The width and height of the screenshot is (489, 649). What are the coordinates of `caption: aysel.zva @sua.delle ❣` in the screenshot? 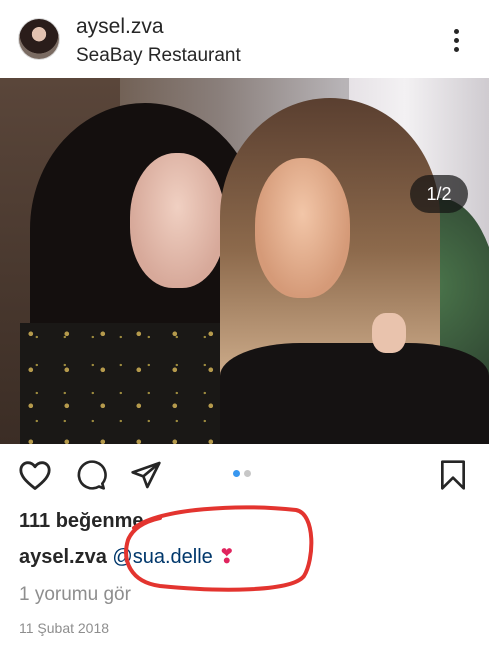 It's located at (127, 556).